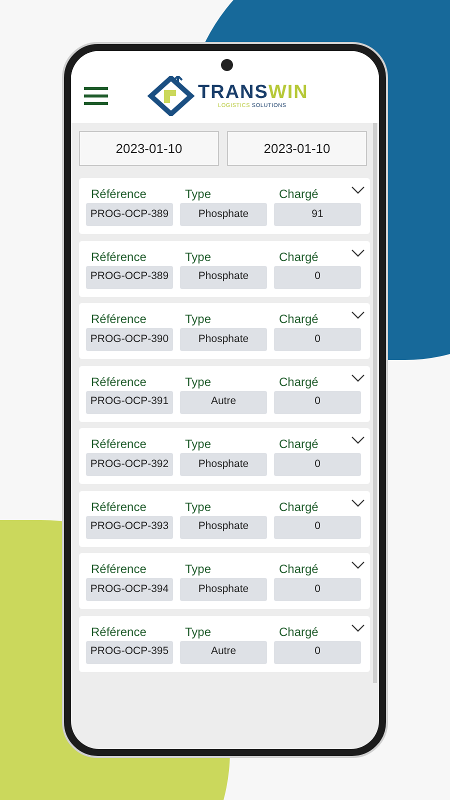  What do you see at coordinates (96, 96) in the screenshot?
I see `menu-icon` at bounding box center [96, 96].